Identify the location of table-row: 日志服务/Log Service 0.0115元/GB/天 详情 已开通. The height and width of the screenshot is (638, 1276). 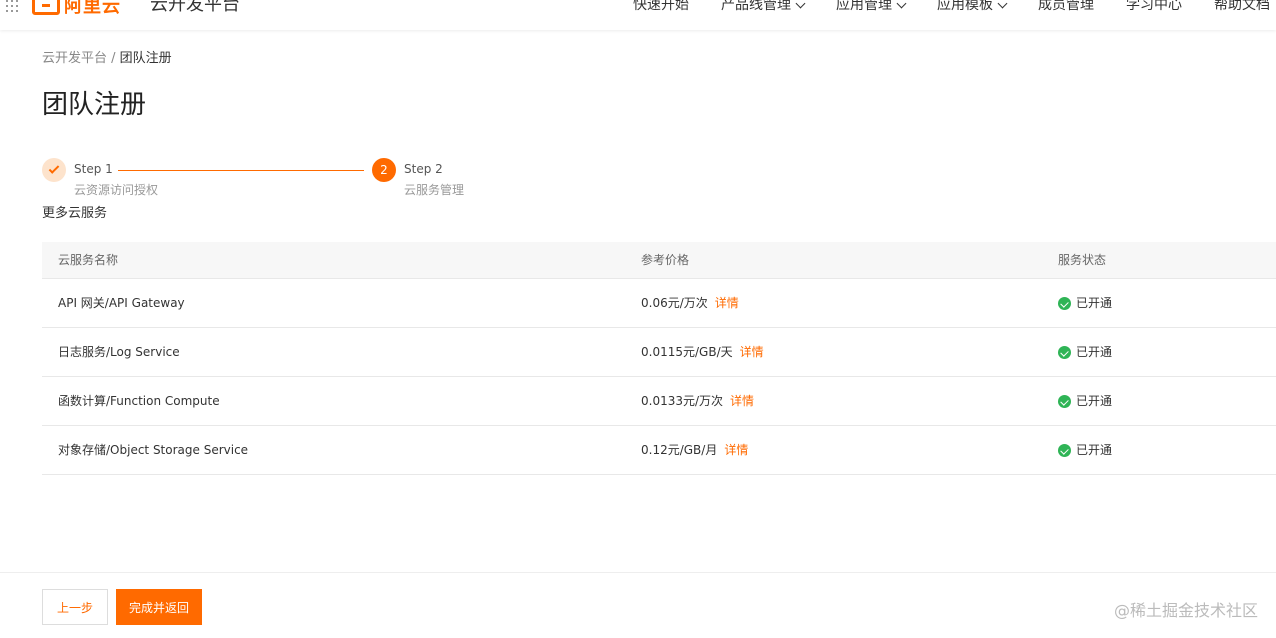
(659, 352).